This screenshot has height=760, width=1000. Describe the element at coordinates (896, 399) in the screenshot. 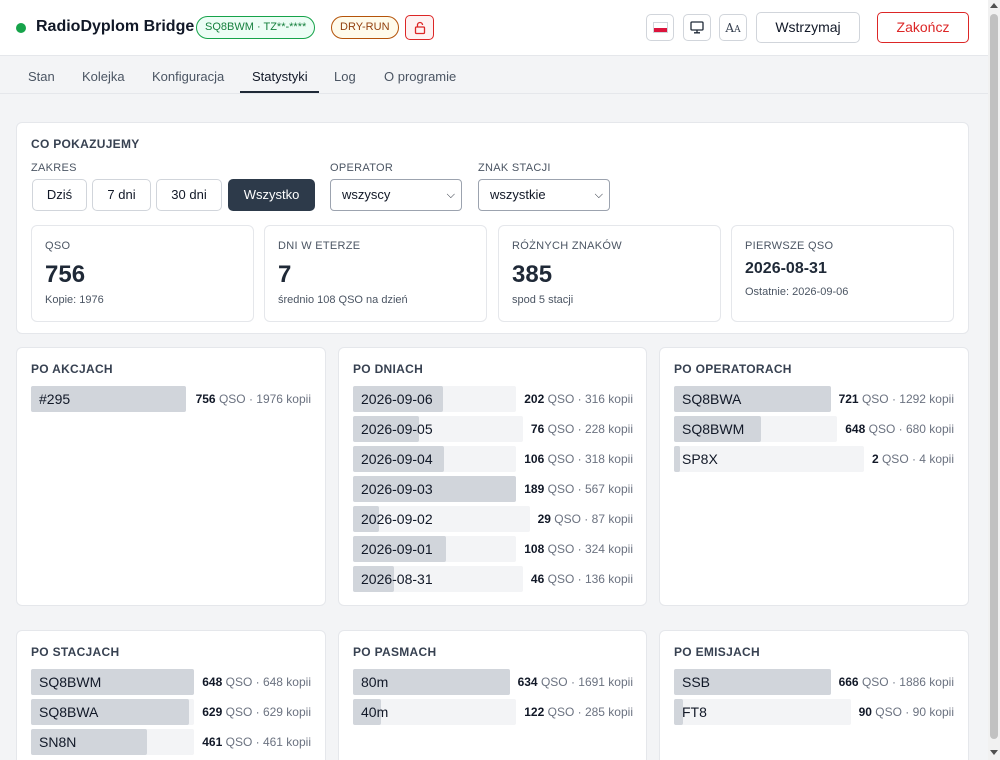

I see `stat-row-counts: 721 QSO · 1292 kopii` at that location.